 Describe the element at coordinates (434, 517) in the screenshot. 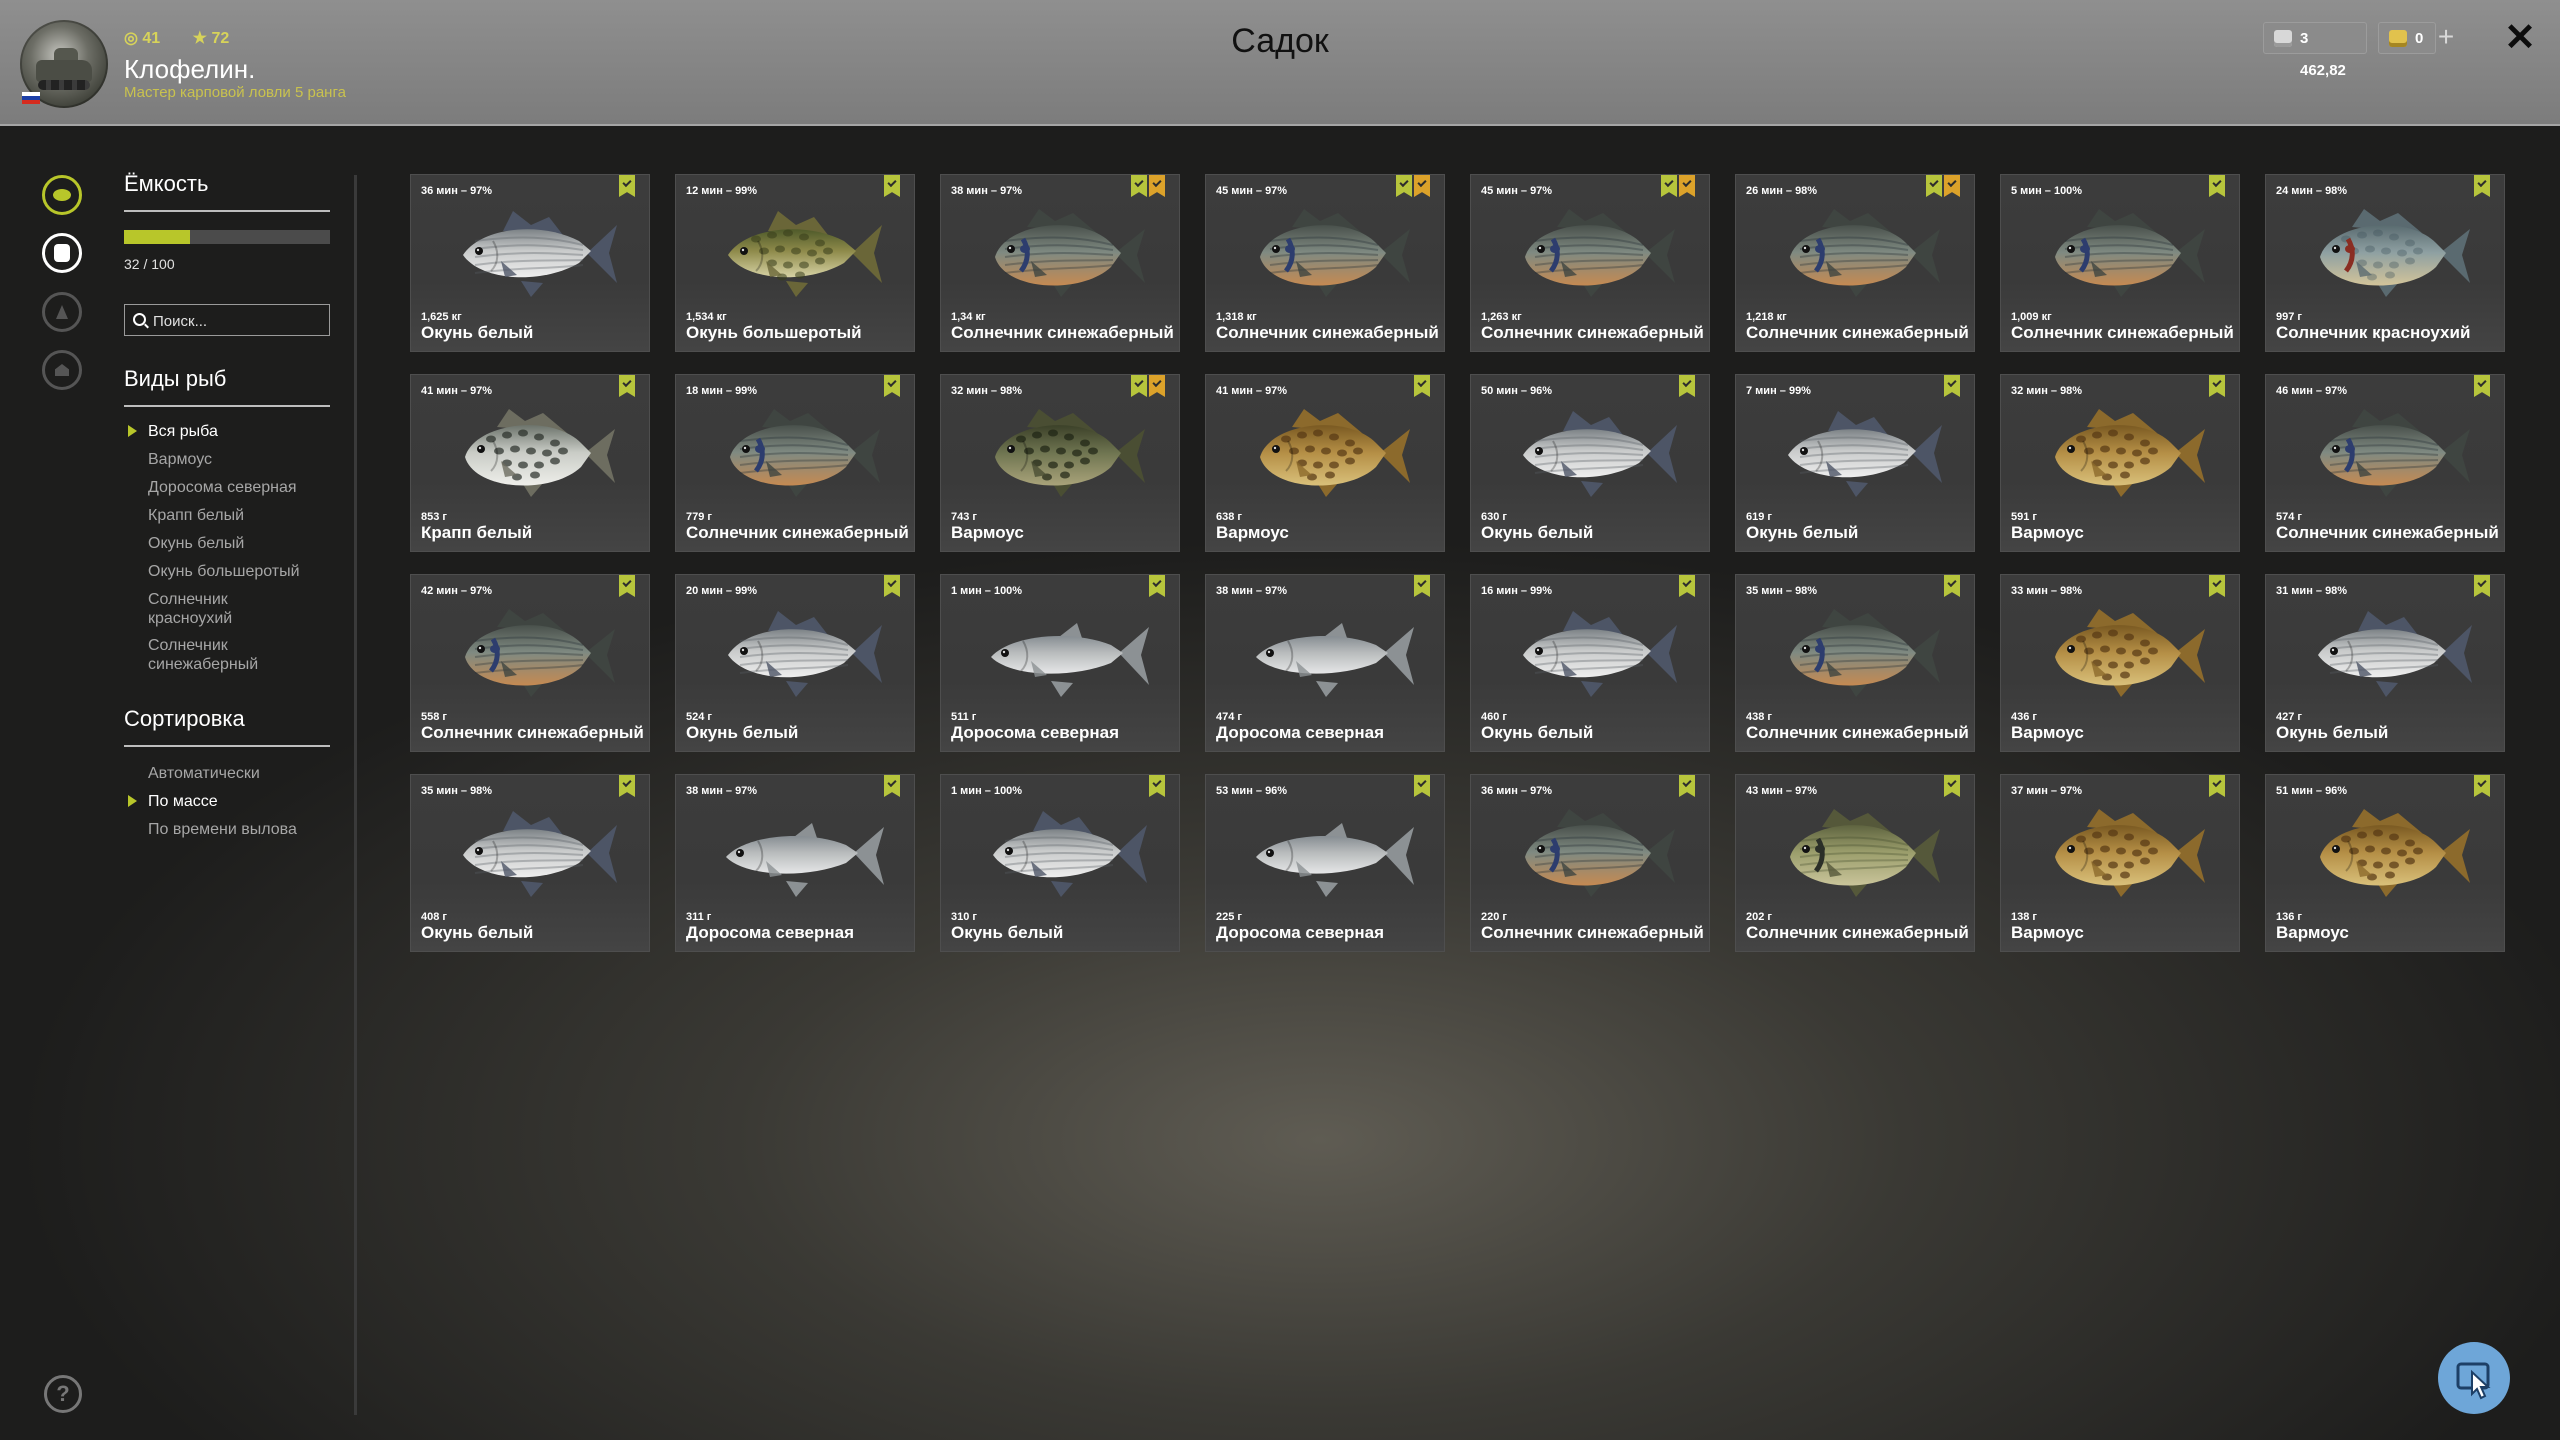

I see `fish-weight: 853 г` at that location.